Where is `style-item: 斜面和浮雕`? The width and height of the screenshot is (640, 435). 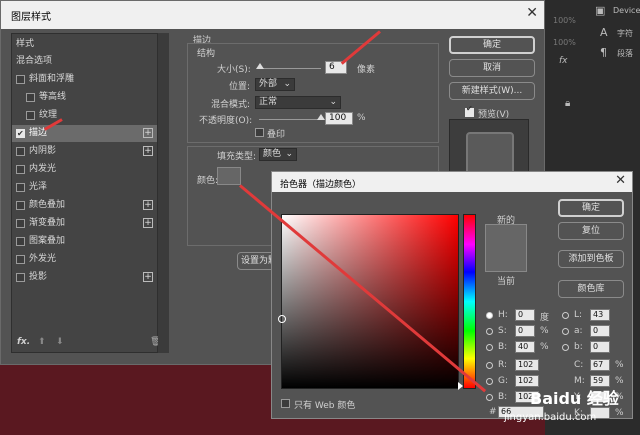
style-item: 斜面和浮雕 is located at coordinates (84, 79).